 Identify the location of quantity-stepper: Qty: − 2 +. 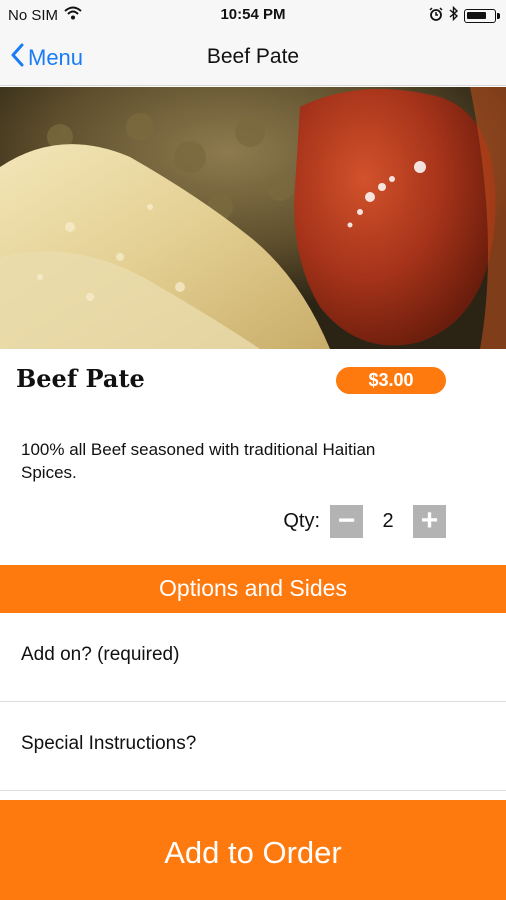
(364, 521).